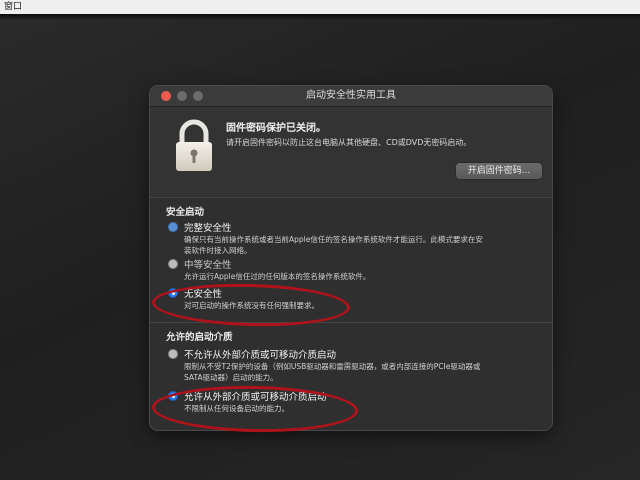 The height and width of the screenshot is (480, 640). What do you see at coordinates (349, 142) in the screenshot?
I see `firmware-description: 请开启固件密码以防止这台电脑从其他硬盘、CD或DVD无密码启动。` at bounding box center [349, 142].